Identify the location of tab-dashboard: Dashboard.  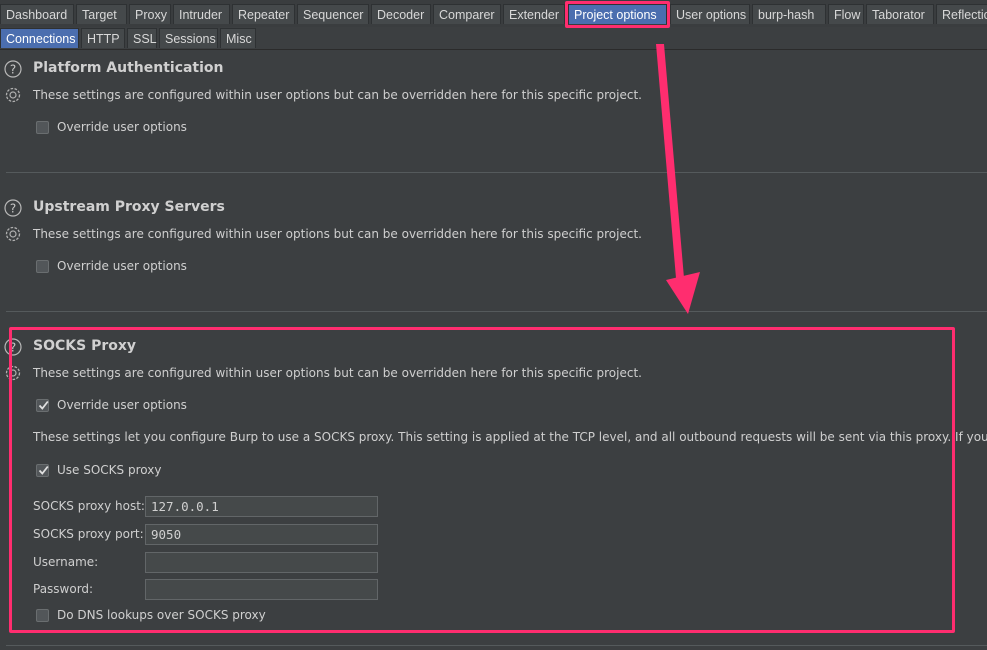
(37, 14).